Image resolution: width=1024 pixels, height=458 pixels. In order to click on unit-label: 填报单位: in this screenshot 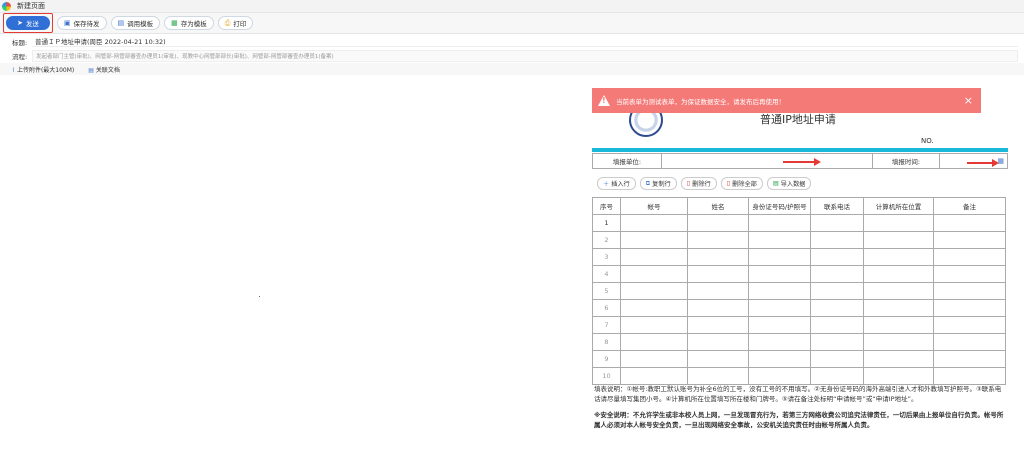, I will do `click(627, 161)`.